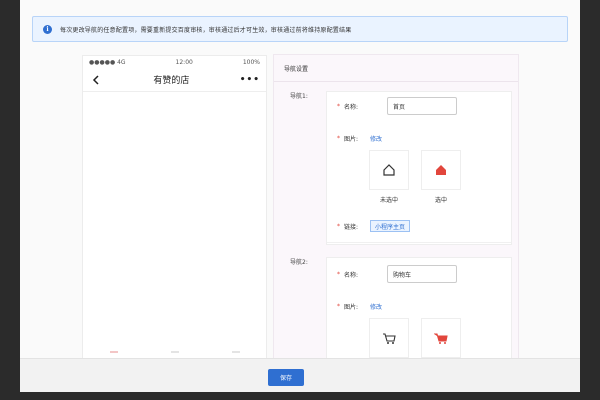 This screenshot has height=400, width=600. Describe the element at coordinates (251, 62) in the screenshot. I see `battery-level: 100%` at that location.